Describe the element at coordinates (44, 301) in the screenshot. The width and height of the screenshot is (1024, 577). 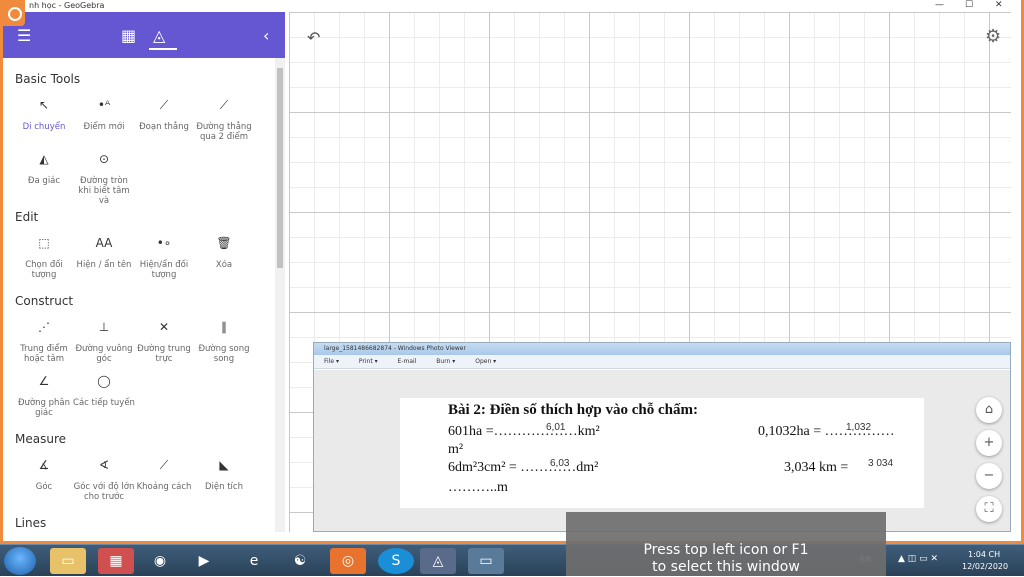
I see `section-construct: Construct` at that location.